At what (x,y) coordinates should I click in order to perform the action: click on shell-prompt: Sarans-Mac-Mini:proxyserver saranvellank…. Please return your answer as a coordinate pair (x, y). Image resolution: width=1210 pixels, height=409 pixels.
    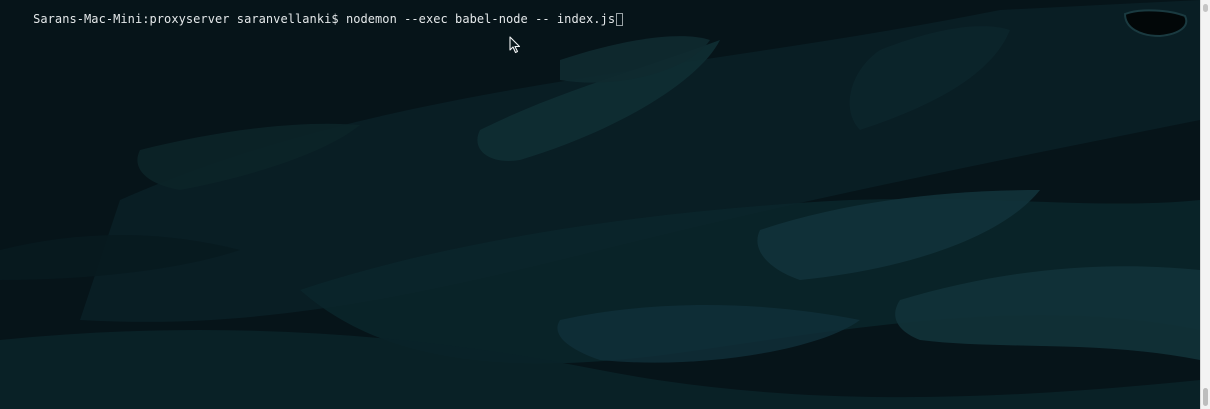
    Looking at the image, I should click on (186, 19).